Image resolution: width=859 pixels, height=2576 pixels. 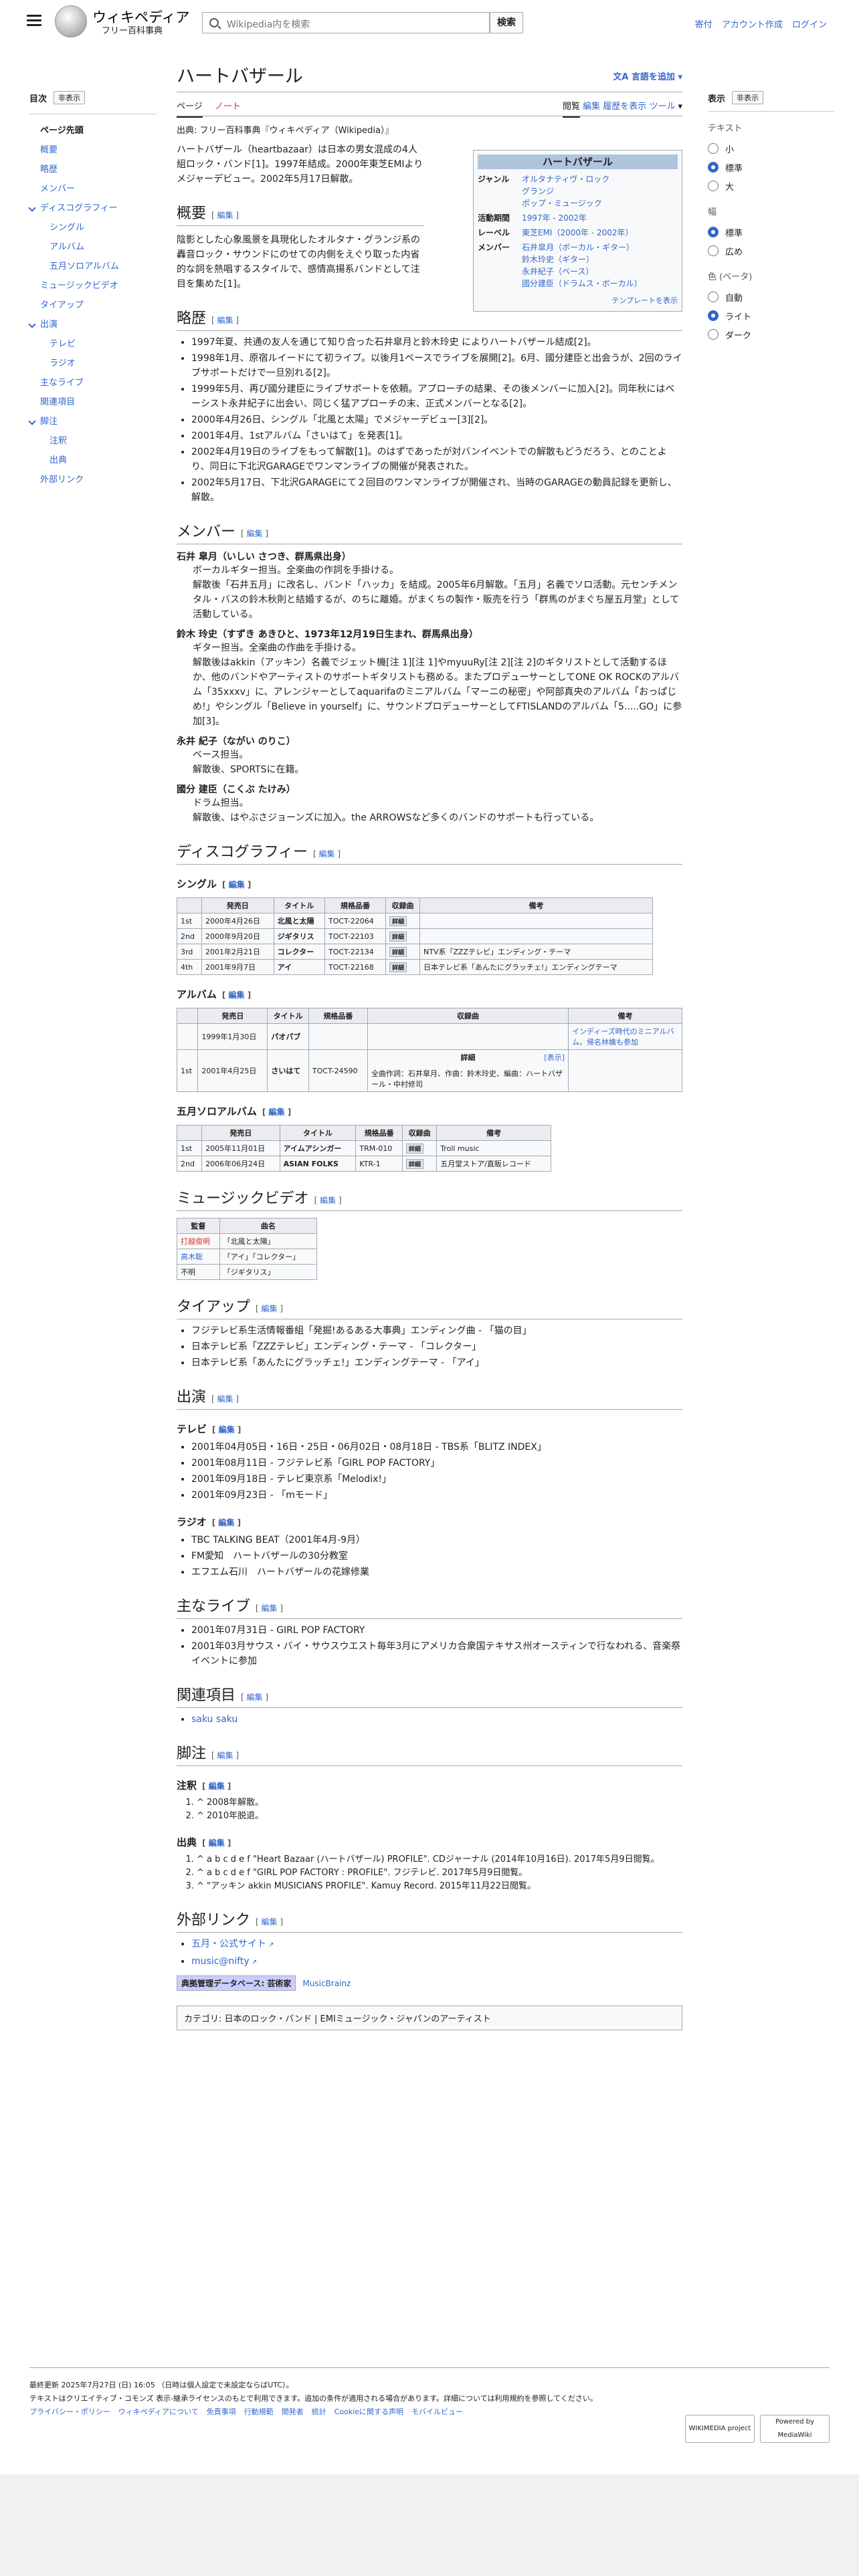 What do you see at coordinates (772, 167) in the screenshot?
I see `text-size-standard: 標準` at bounding box center [772, 167].